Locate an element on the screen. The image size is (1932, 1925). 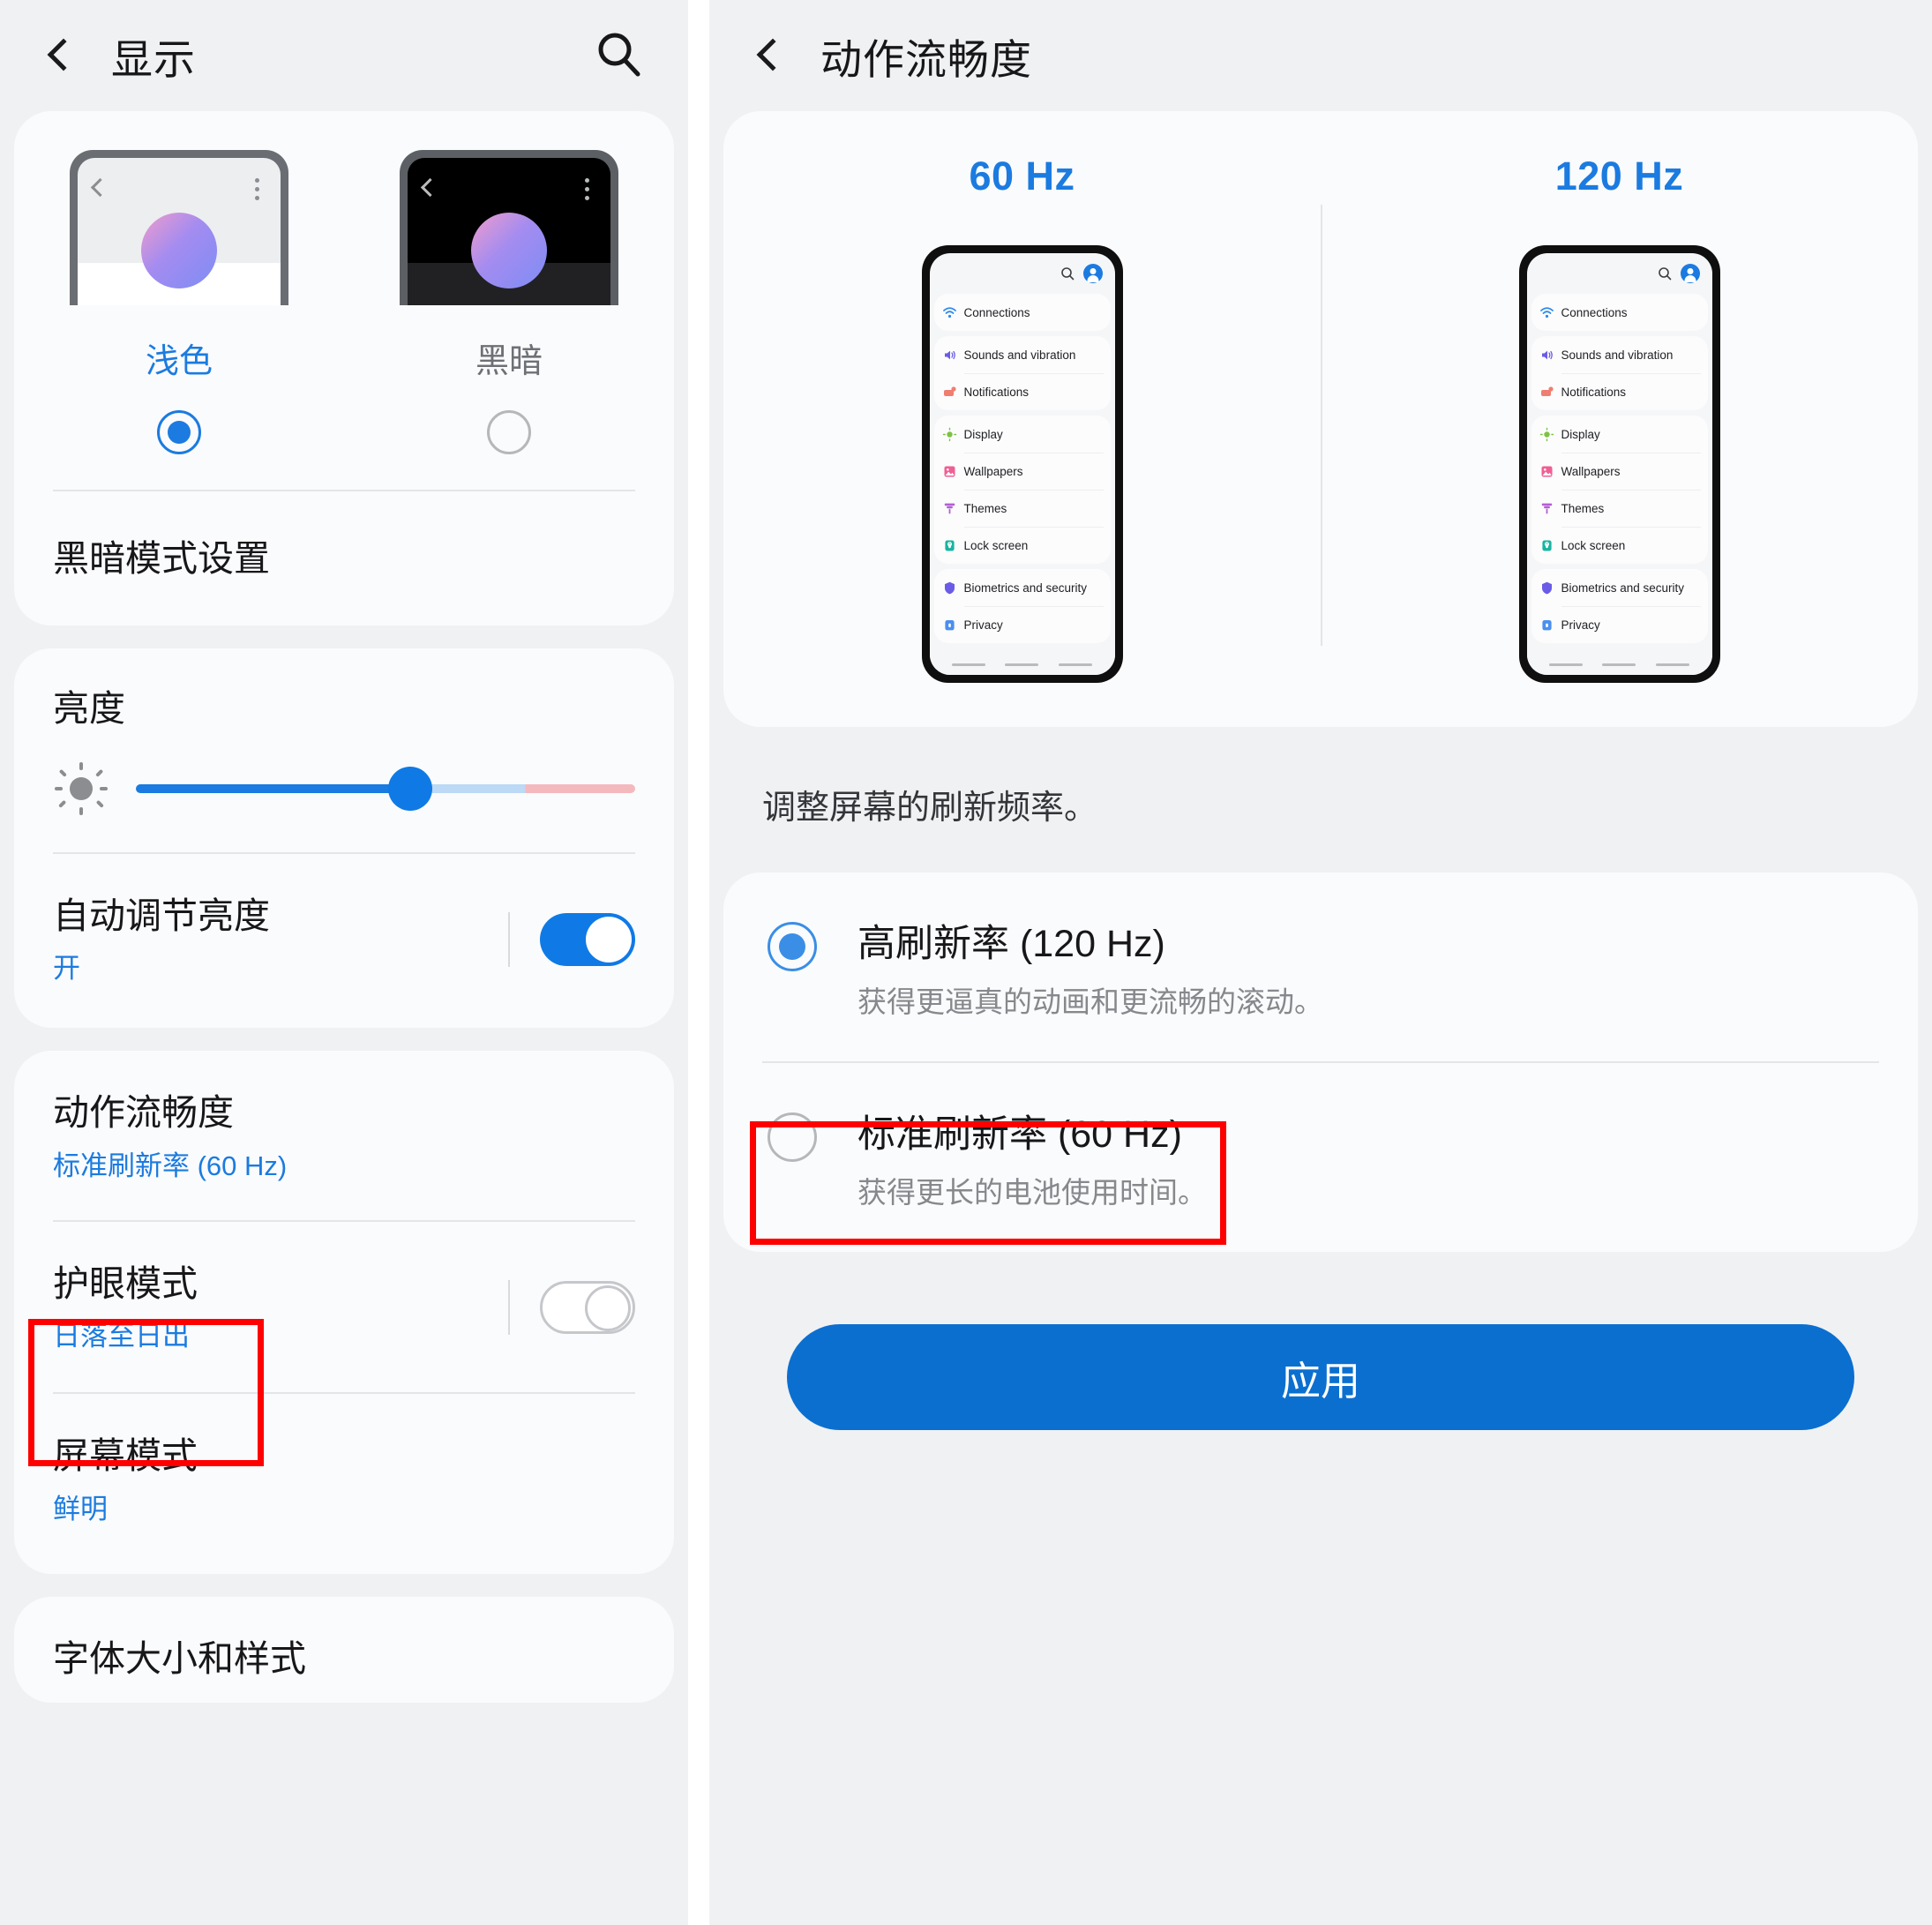
option-high-refresh: 高刷新率 (120 Hz) 获得更逼真的动画和更流畅的滚动。 is located at coordinates (1321, 967).